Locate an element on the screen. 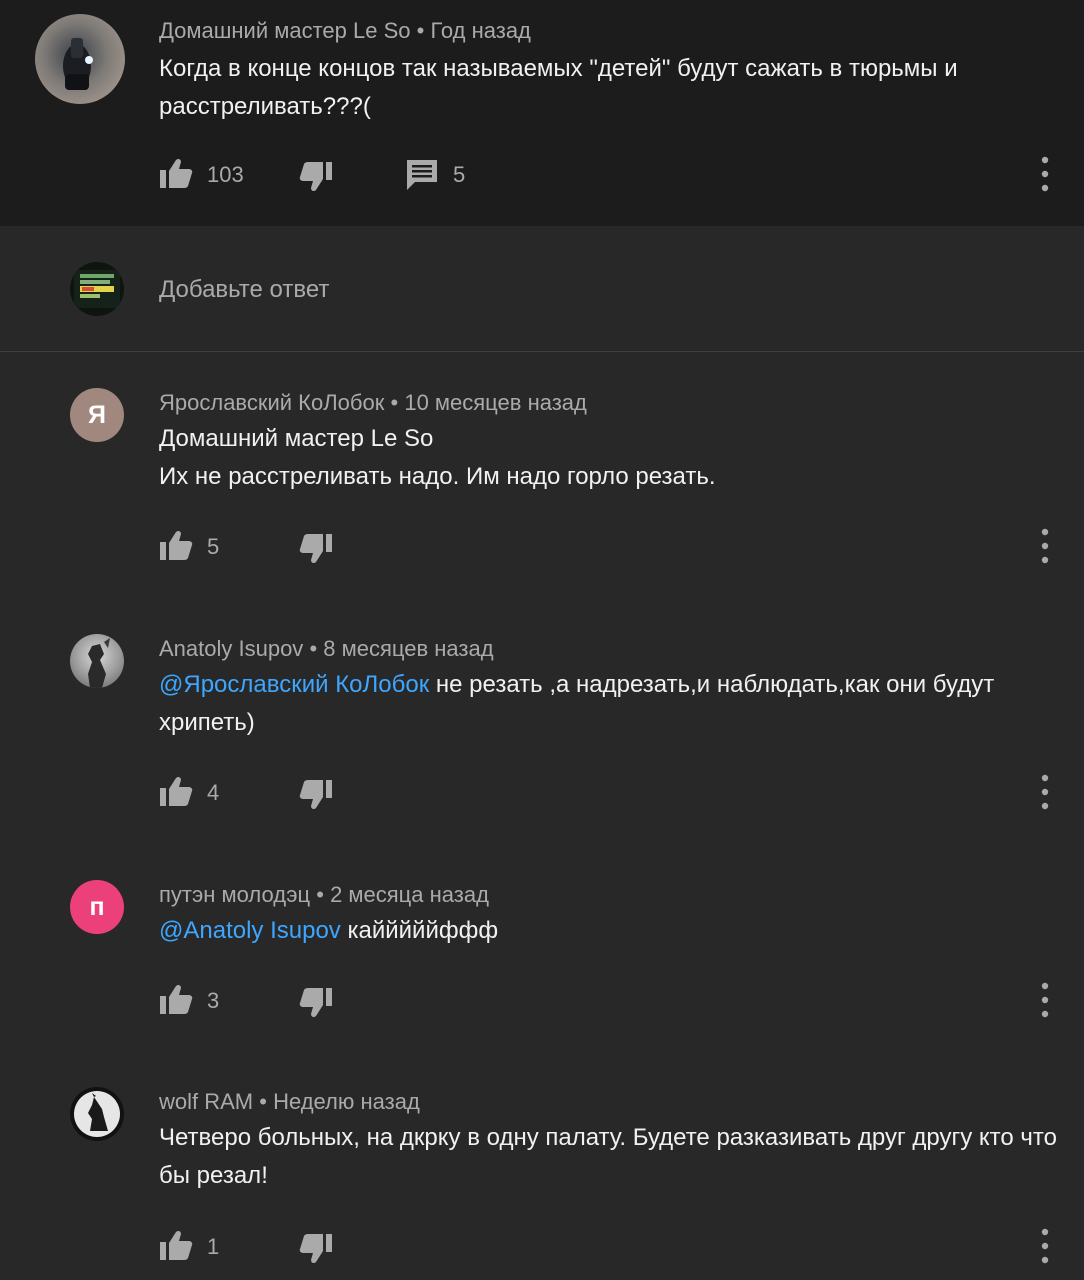 The image size is (1084, 1280). reply-count: 5 is located at coordinates (459, 174).